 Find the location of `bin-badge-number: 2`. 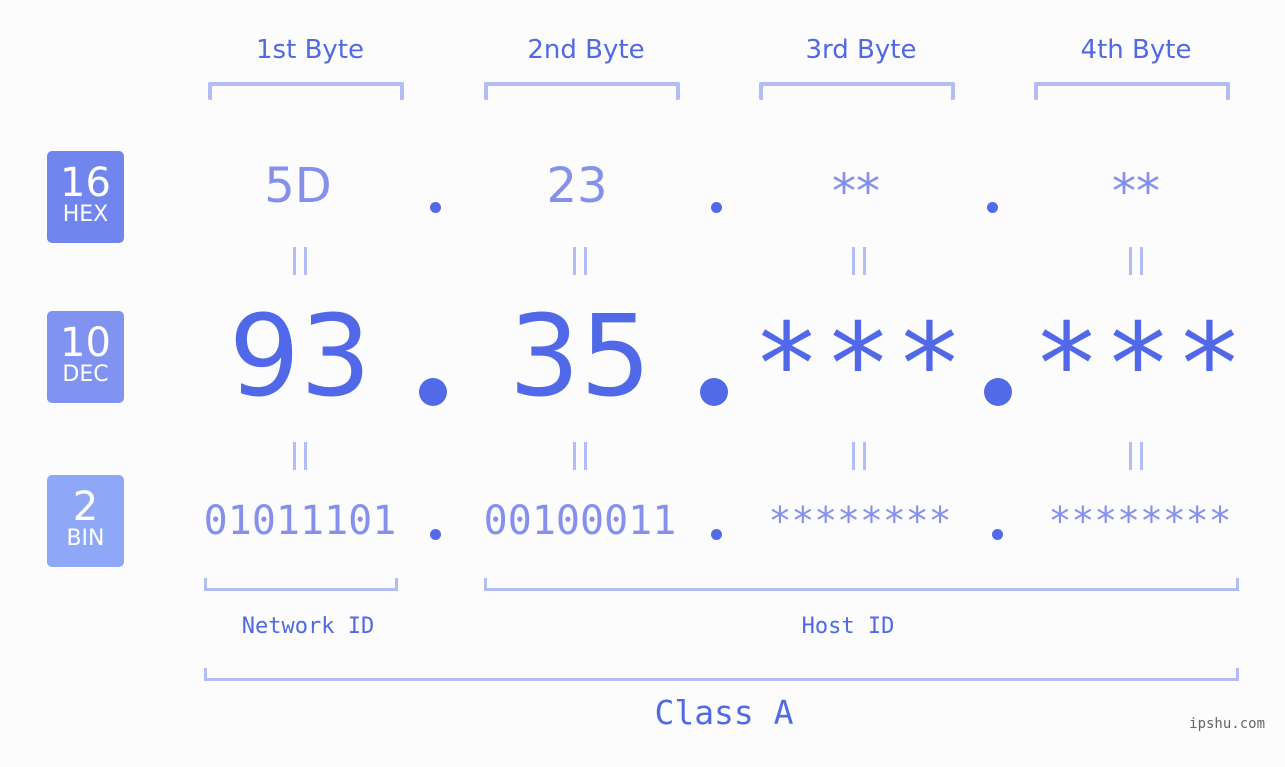

bin-badge-number: 2 is located at coordinates (85, 507).